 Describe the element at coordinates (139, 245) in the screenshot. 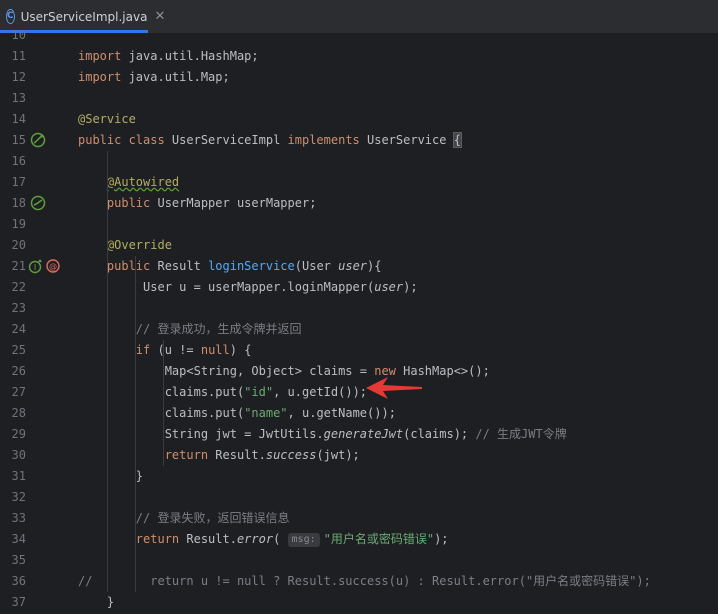

I see `code-token: @Override` at that location.